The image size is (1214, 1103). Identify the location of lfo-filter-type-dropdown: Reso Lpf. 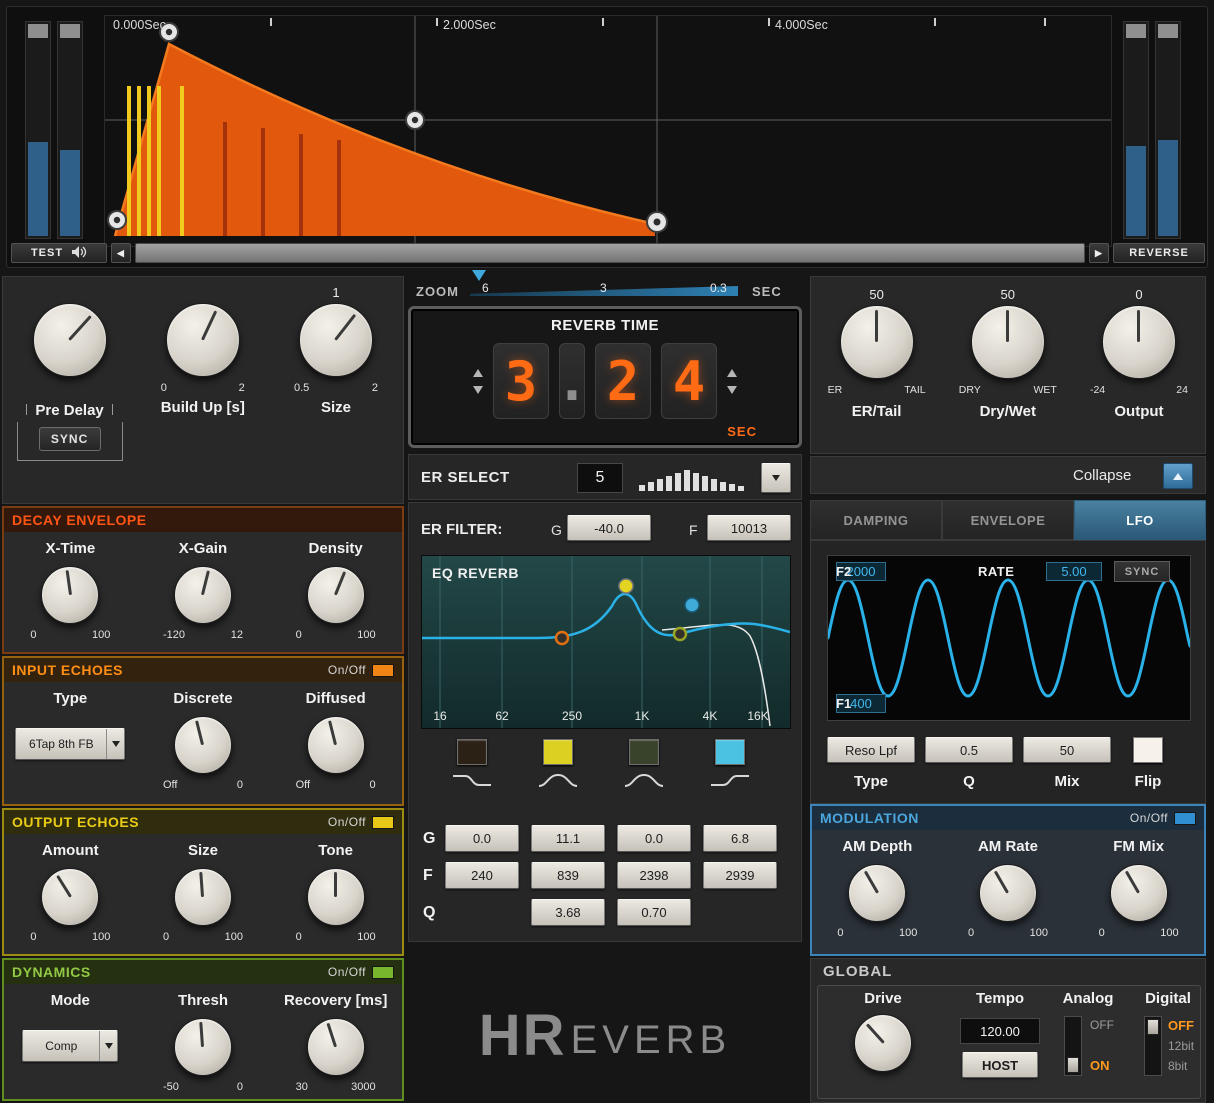
(871, 750).